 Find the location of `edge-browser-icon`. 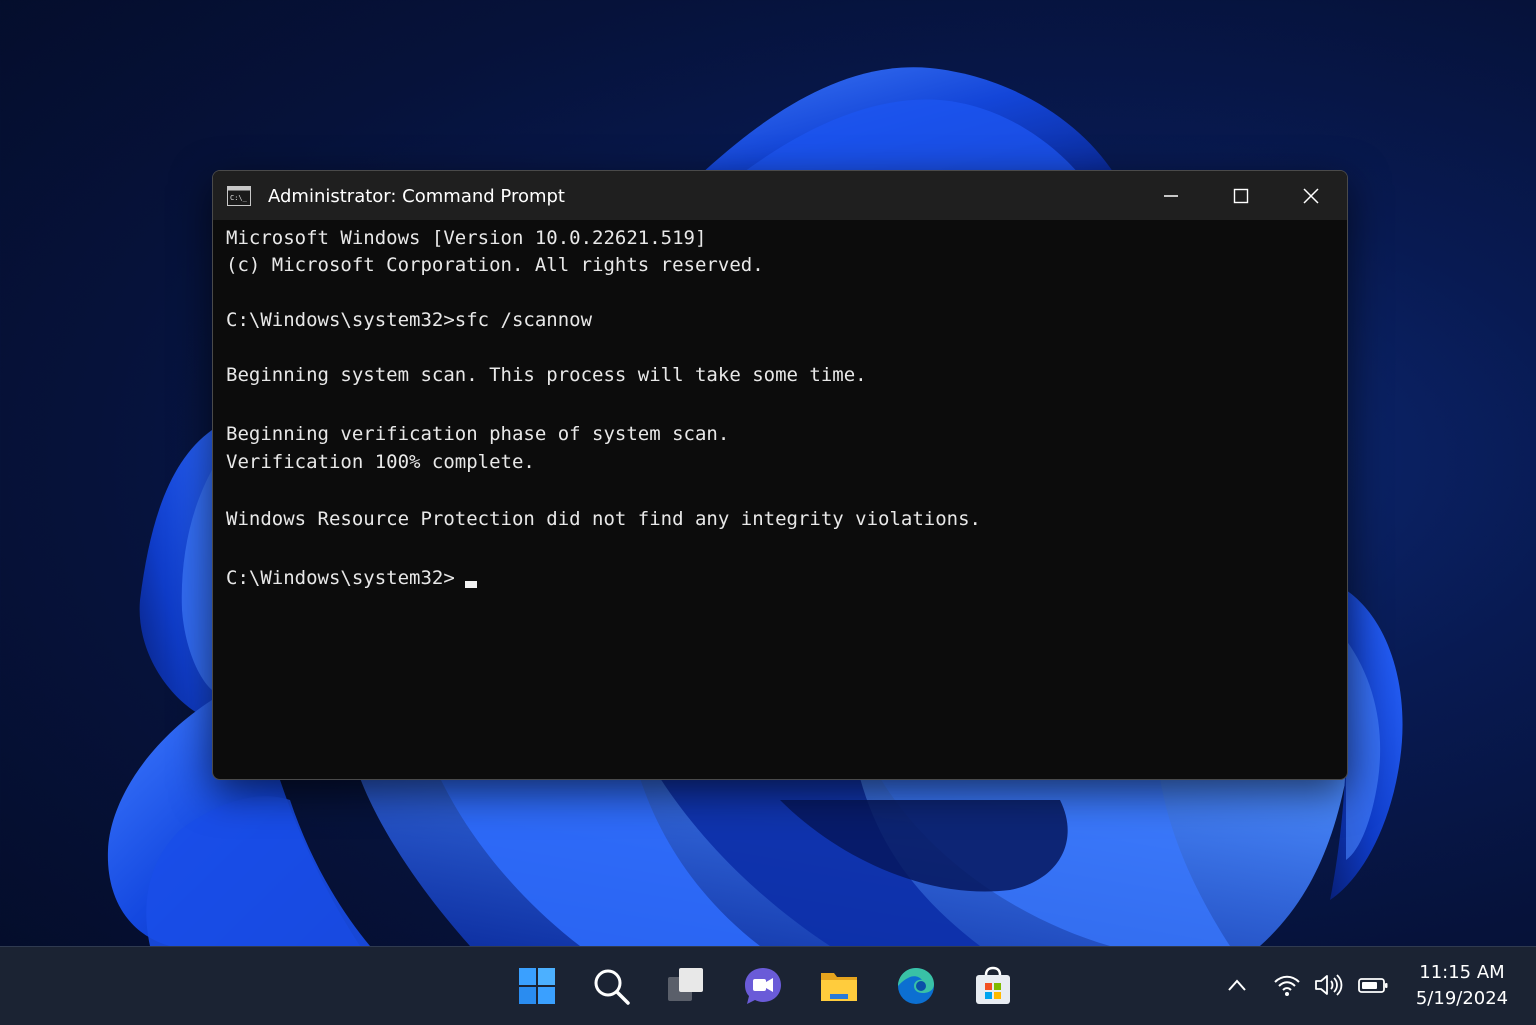

edge-browser-icon is located at coordinates (916, 986).